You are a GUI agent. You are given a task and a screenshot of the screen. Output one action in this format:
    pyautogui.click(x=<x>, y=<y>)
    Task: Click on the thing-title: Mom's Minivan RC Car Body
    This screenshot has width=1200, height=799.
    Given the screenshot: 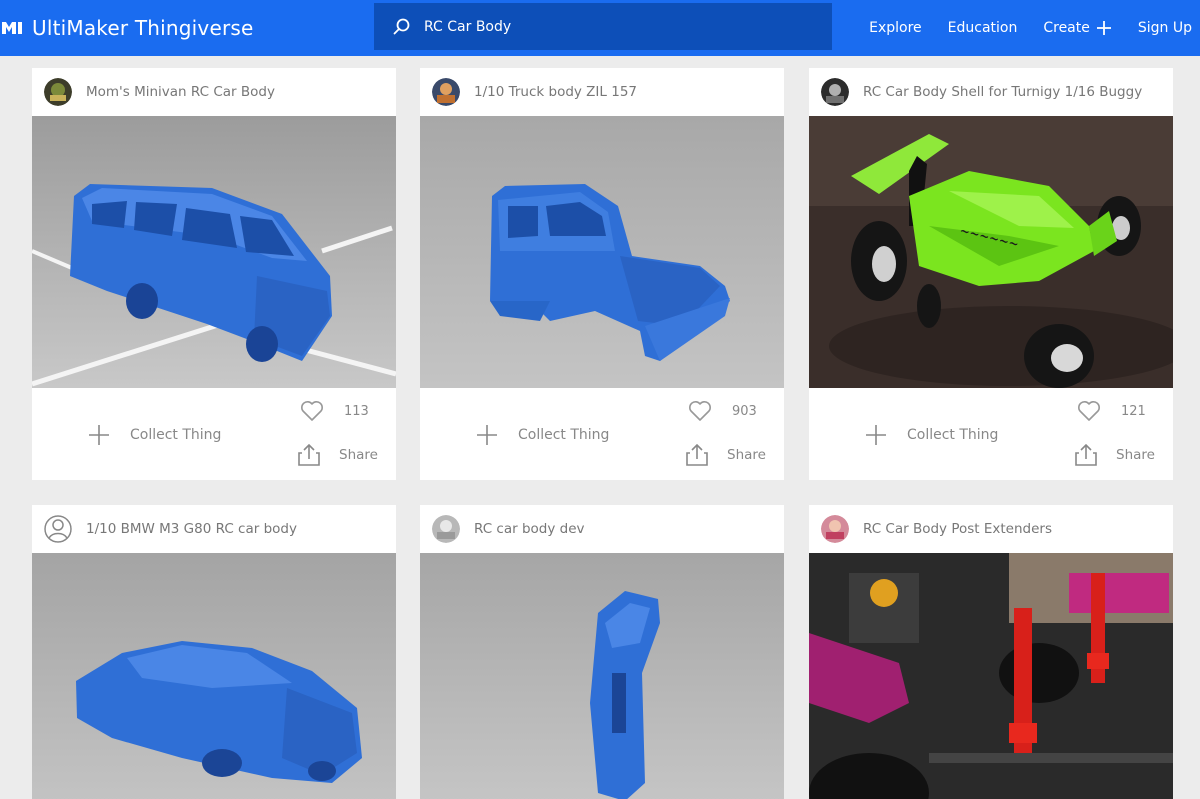 What is the action you would take?
    pyautogui.click(x=180, y=92)
    